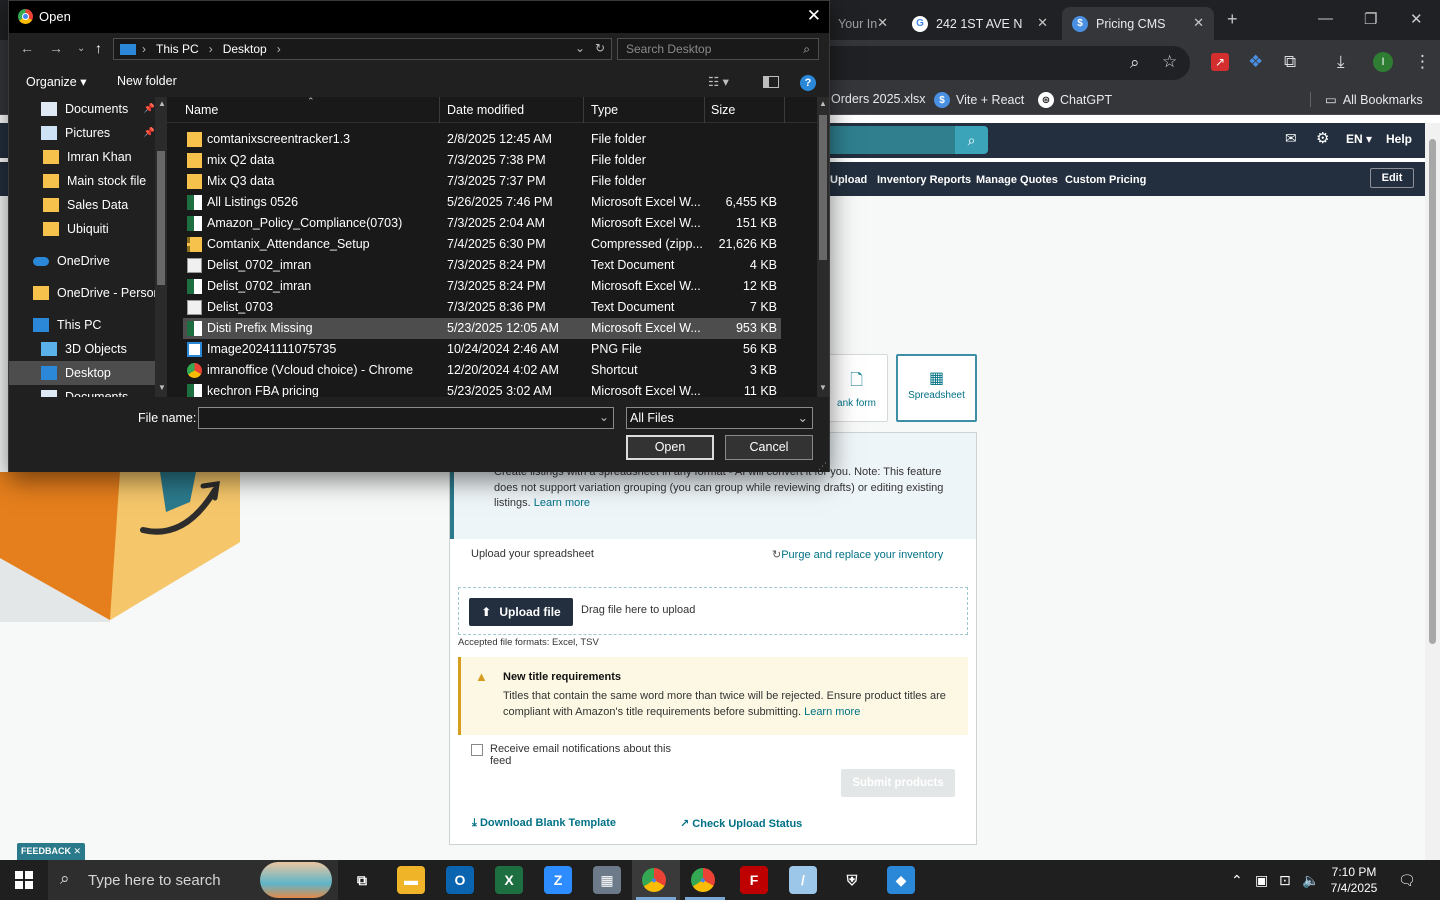 This screenshot has height=900, width=1440. What do you see at coordinates (485, 110) in the screenshot?
I see `column-date: Date modified` at bounding box center [485, 110].